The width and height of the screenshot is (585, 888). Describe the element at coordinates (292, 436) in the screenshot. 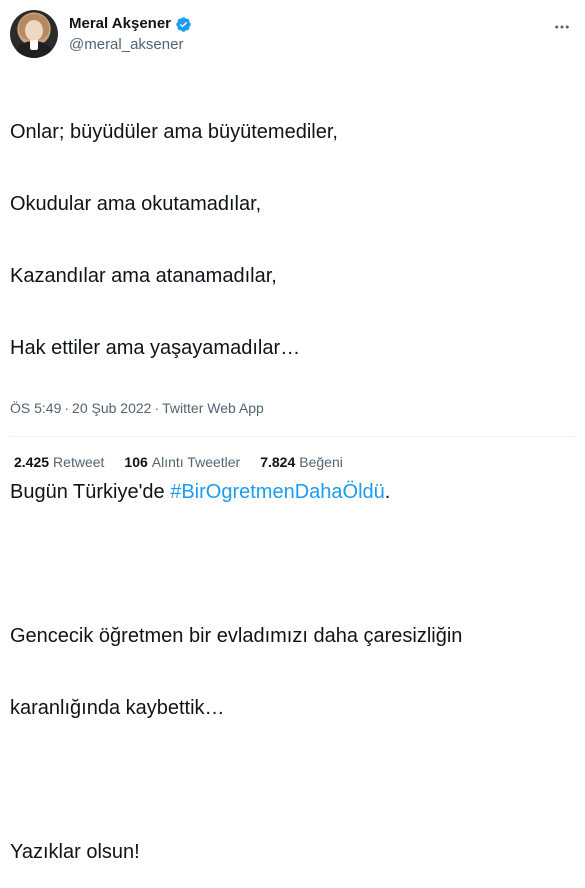

I see `divider` at that location.